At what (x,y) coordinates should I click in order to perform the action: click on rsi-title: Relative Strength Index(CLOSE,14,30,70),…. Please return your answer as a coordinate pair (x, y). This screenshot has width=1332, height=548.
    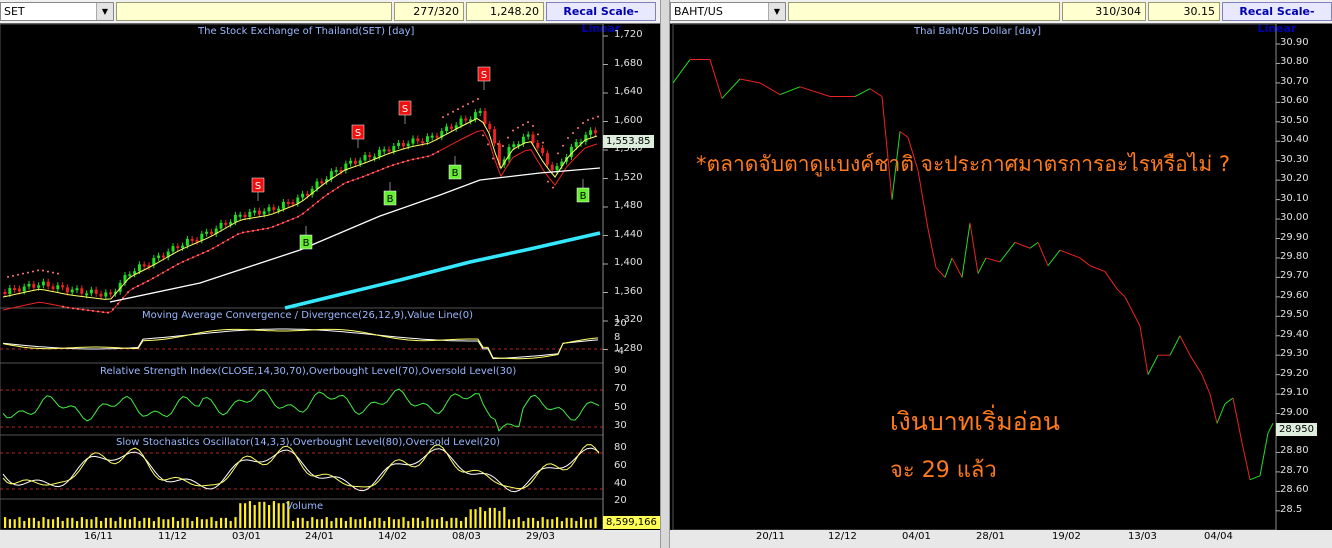
    Looking at the image, I should click on (308, 371).